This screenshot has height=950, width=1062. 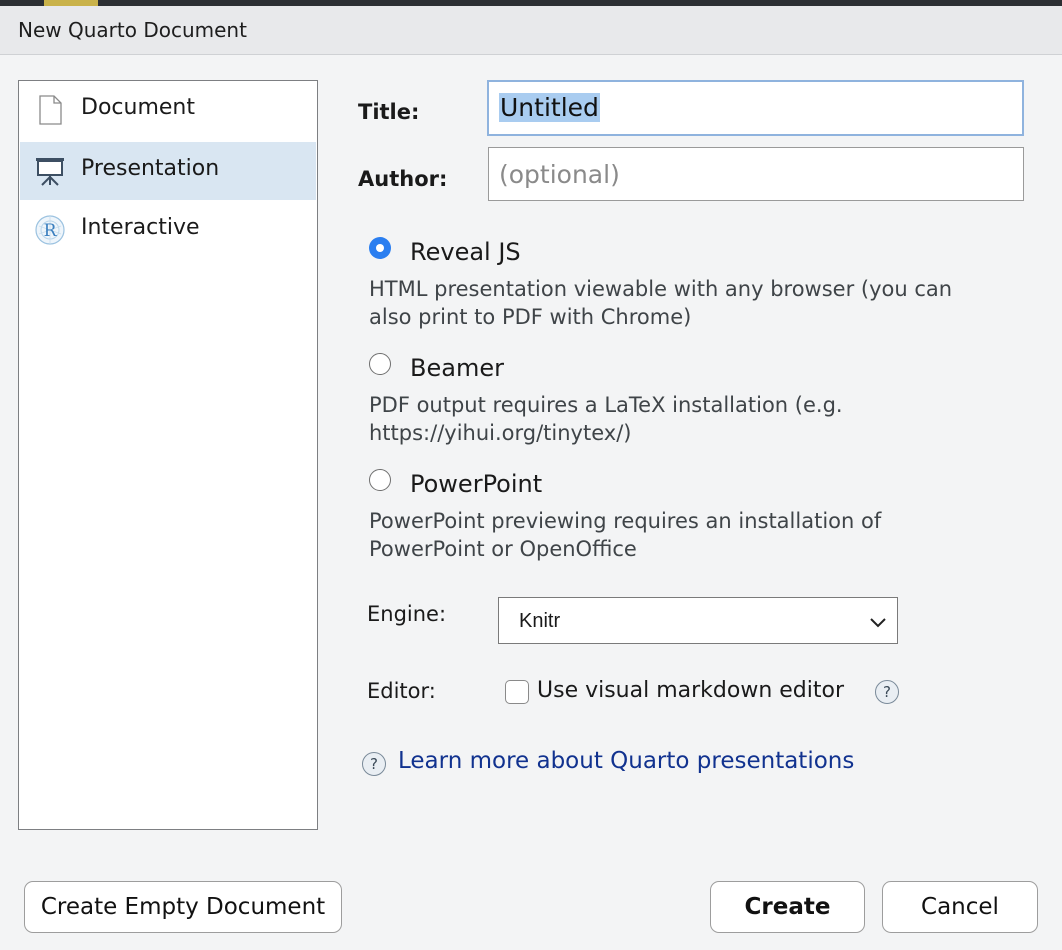 What do you see at coordinates (755, 108) in the screenshot?
I see `title-input: Untitled` at bounding box center [755, 108].